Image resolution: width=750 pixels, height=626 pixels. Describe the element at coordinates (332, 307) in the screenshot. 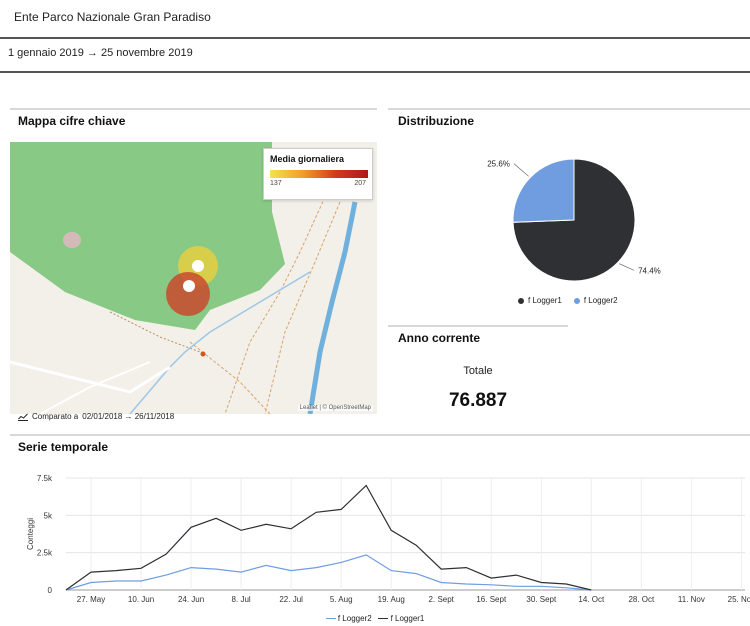

I see `river` at that location.